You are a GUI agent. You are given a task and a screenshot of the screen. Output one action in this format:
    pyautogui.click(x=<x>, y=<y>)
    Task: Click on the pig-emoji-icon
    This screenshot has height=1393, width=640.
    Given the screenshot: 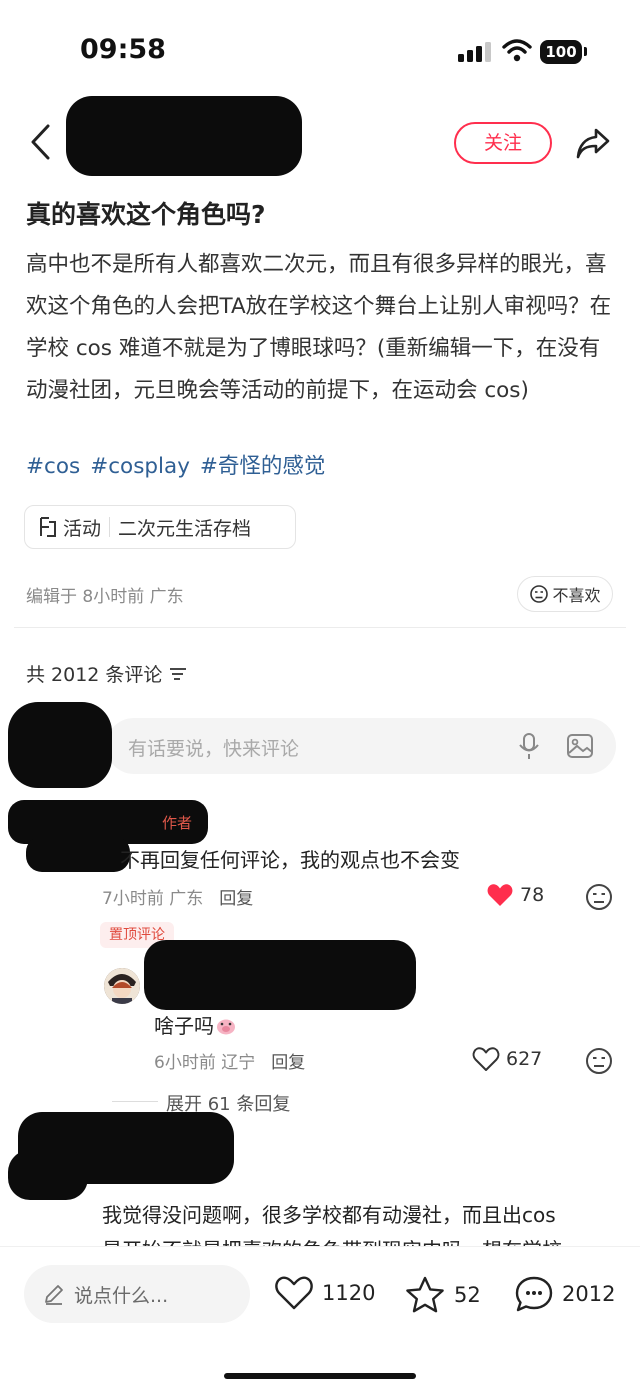 What is the action you would take?
    pyautogui.click(x=226, y=1027)
    